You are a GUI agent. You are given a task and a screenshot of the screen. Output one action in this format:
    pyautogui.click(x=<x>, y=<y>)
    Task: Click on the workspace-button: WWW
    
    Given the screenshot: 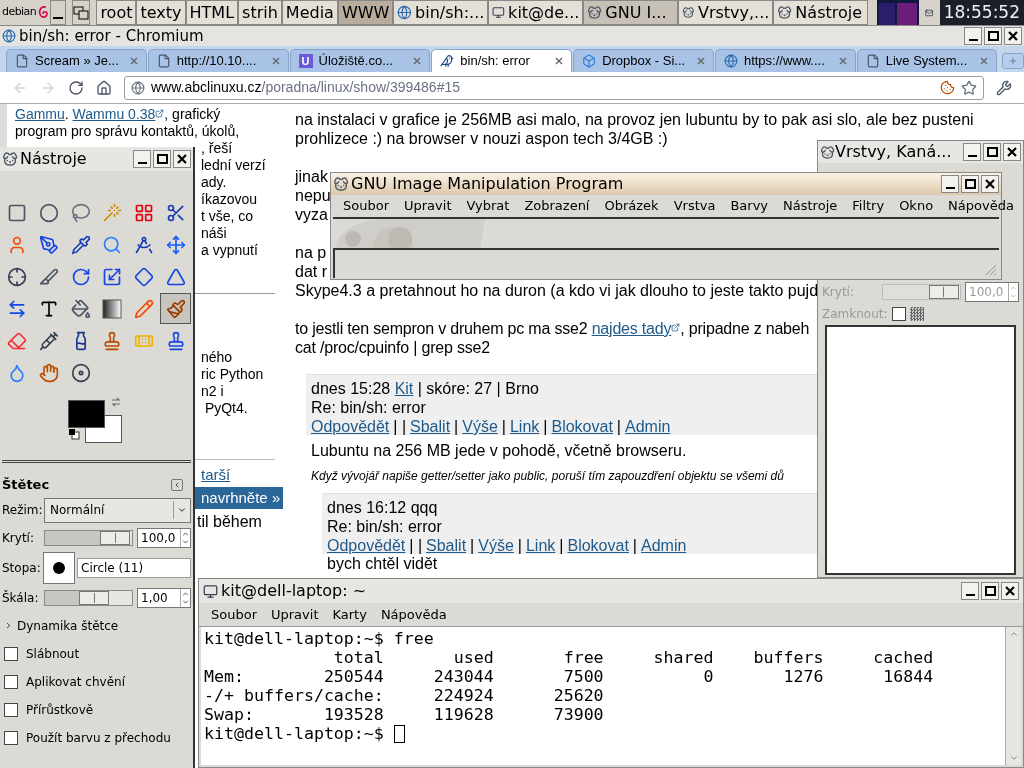 What is the action you would take?
    pyautogui.click(x=365, y=12)
    